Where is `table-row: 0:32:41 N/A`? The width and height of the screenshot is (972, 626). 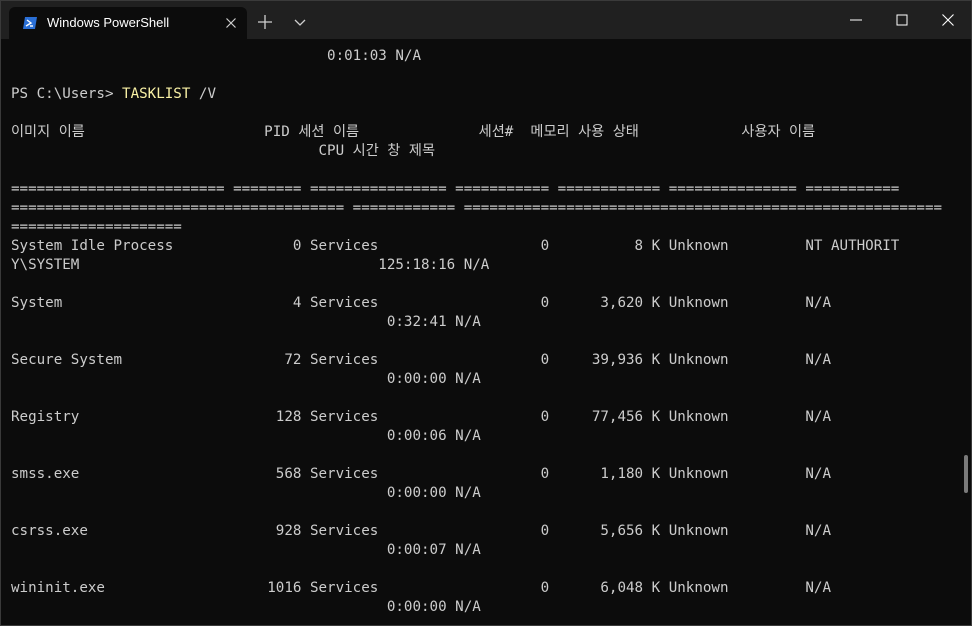
table-row: 0:32:41 N/A is located at coordinates (246, 322).